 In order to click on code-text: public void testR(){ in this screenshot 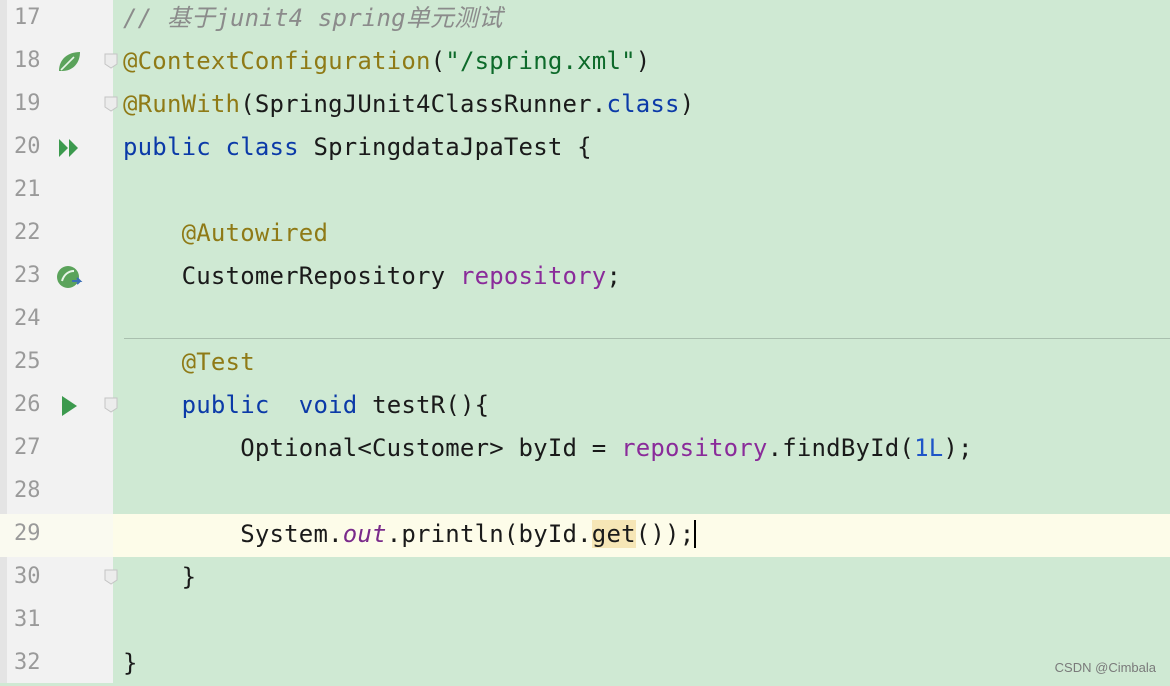, I will do `click(306, 405)`.